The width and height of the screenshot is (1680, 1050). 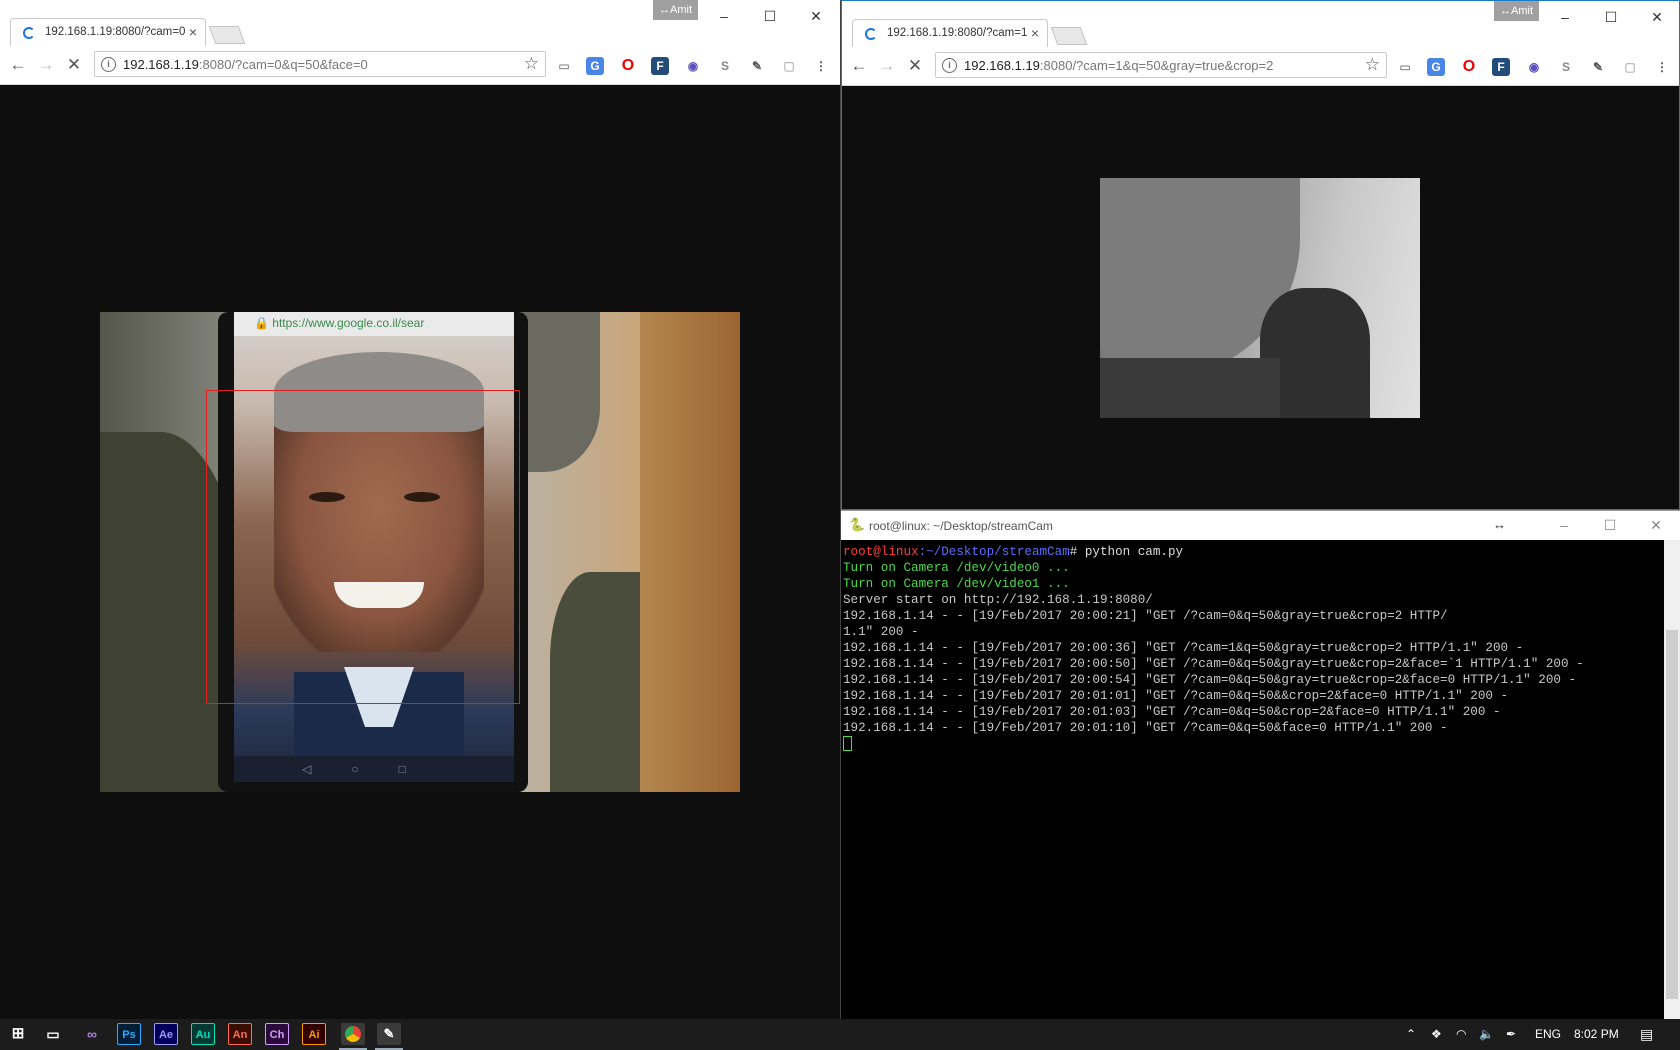 I want to click on app-label: Ch, so click(x=277, y=1035).